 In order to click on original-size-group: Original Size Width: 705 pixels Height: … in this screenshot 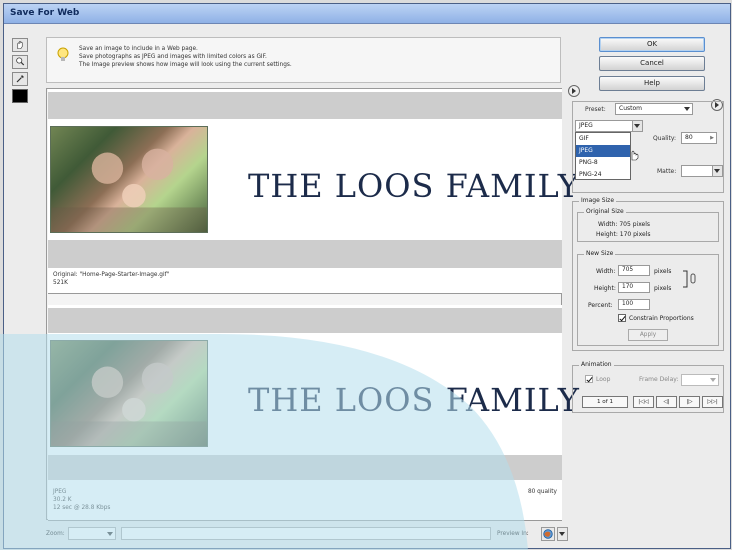, I will do `click(648, 225)`.